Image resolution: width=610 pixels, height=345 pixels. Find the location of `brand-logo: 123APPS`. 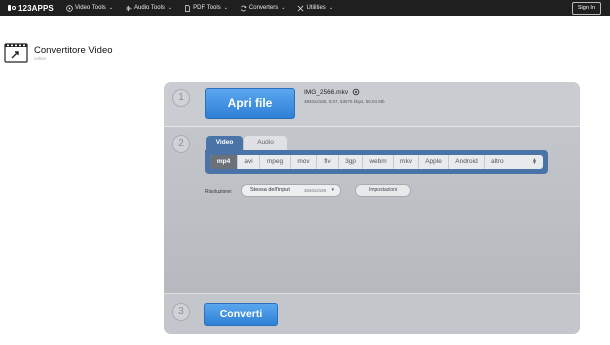

brand-logo: 123APPS is located at coordinates (31, 8).